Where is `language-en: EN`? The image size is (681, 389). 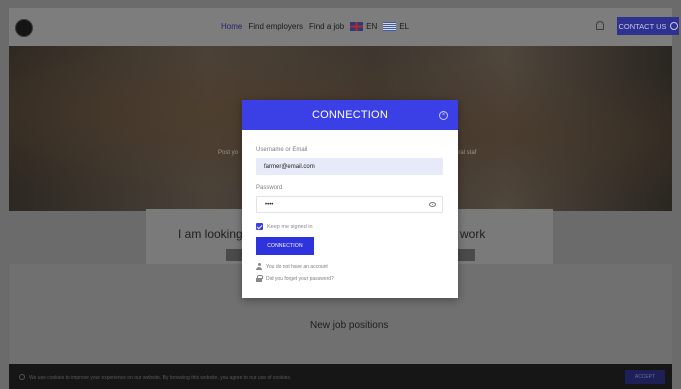
language-en: EN is located at coordinates (363, 26).